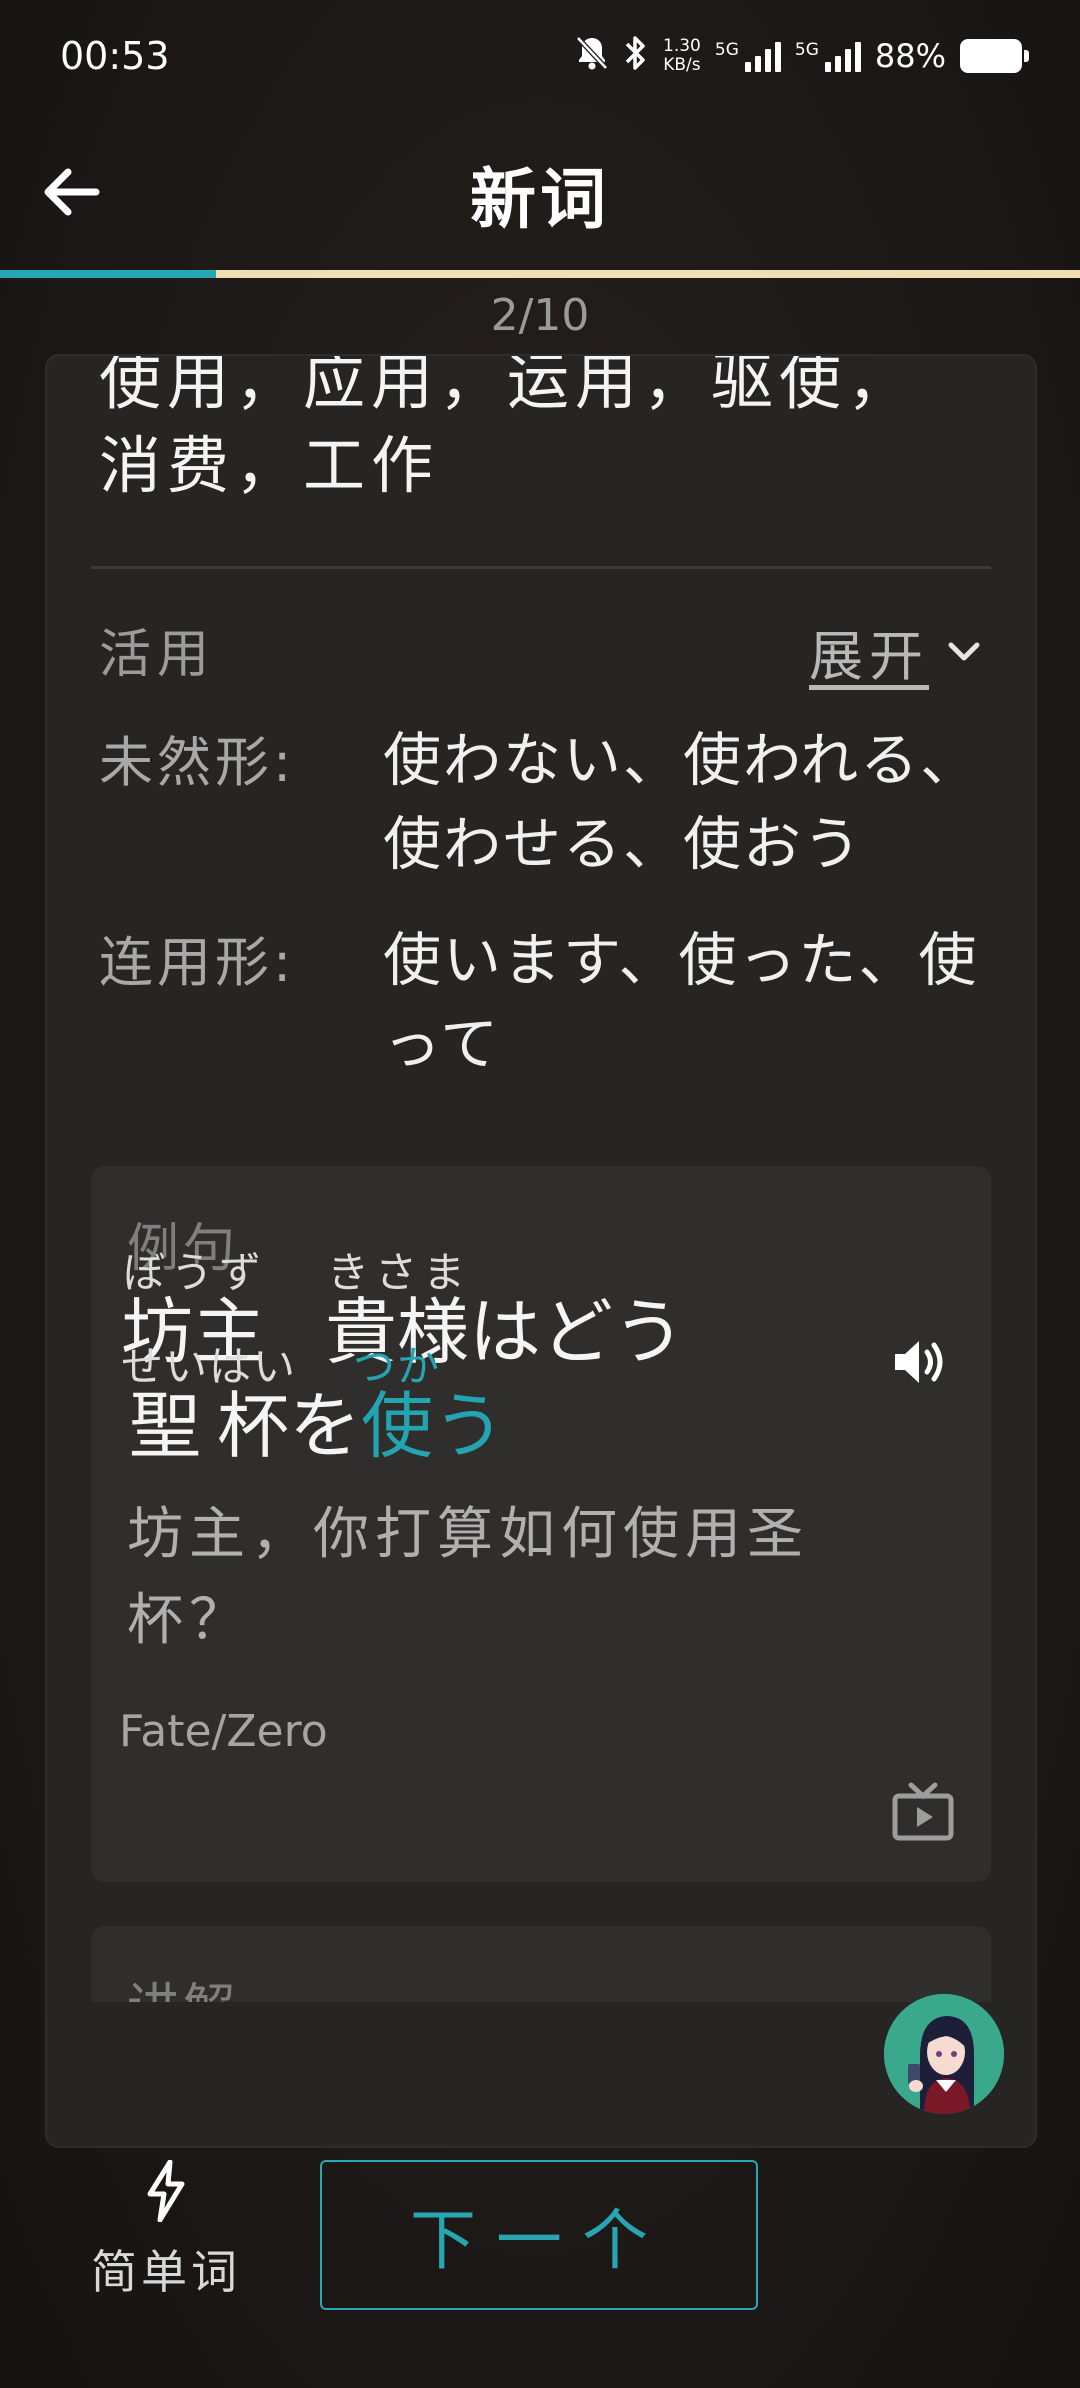  I want to click on progress-counter: 2/10, so click(540, 315).